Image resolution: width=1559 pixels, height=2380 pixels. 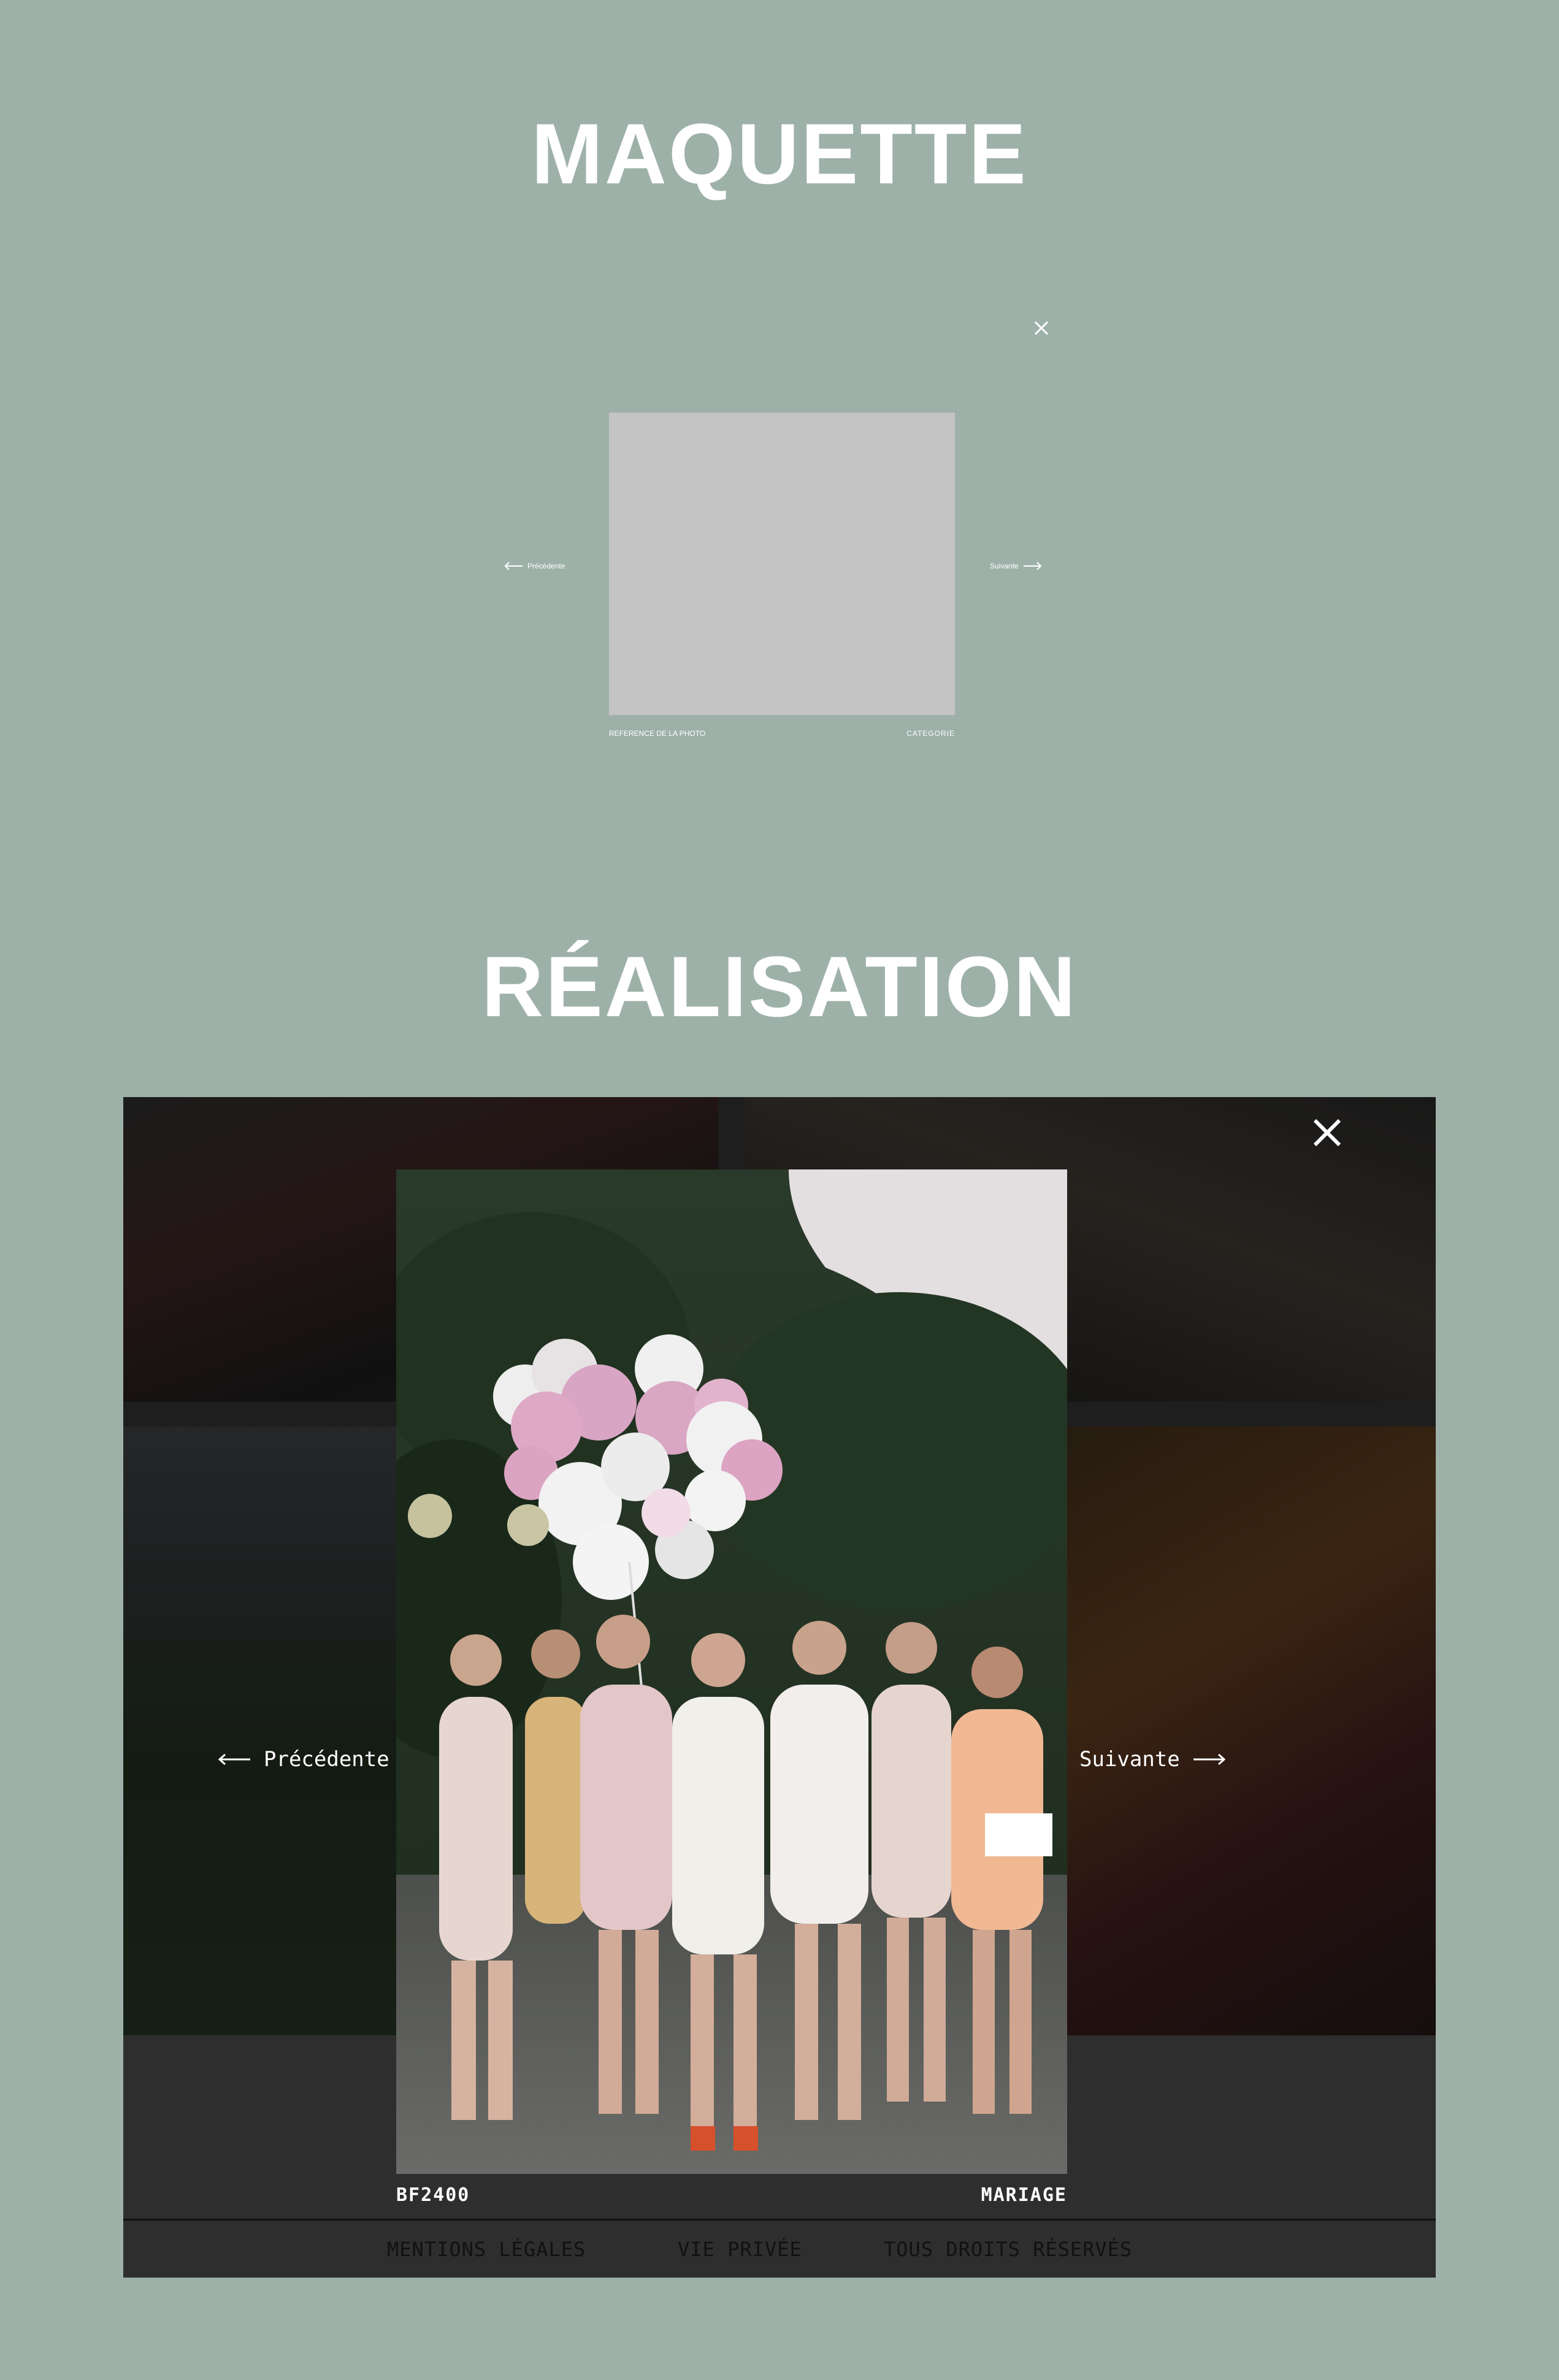 What do you see at coordinates (326, 1759) in the screenshot?
I see `lightbox-prev-label: Précédente` at bounding box center [326, 1759].